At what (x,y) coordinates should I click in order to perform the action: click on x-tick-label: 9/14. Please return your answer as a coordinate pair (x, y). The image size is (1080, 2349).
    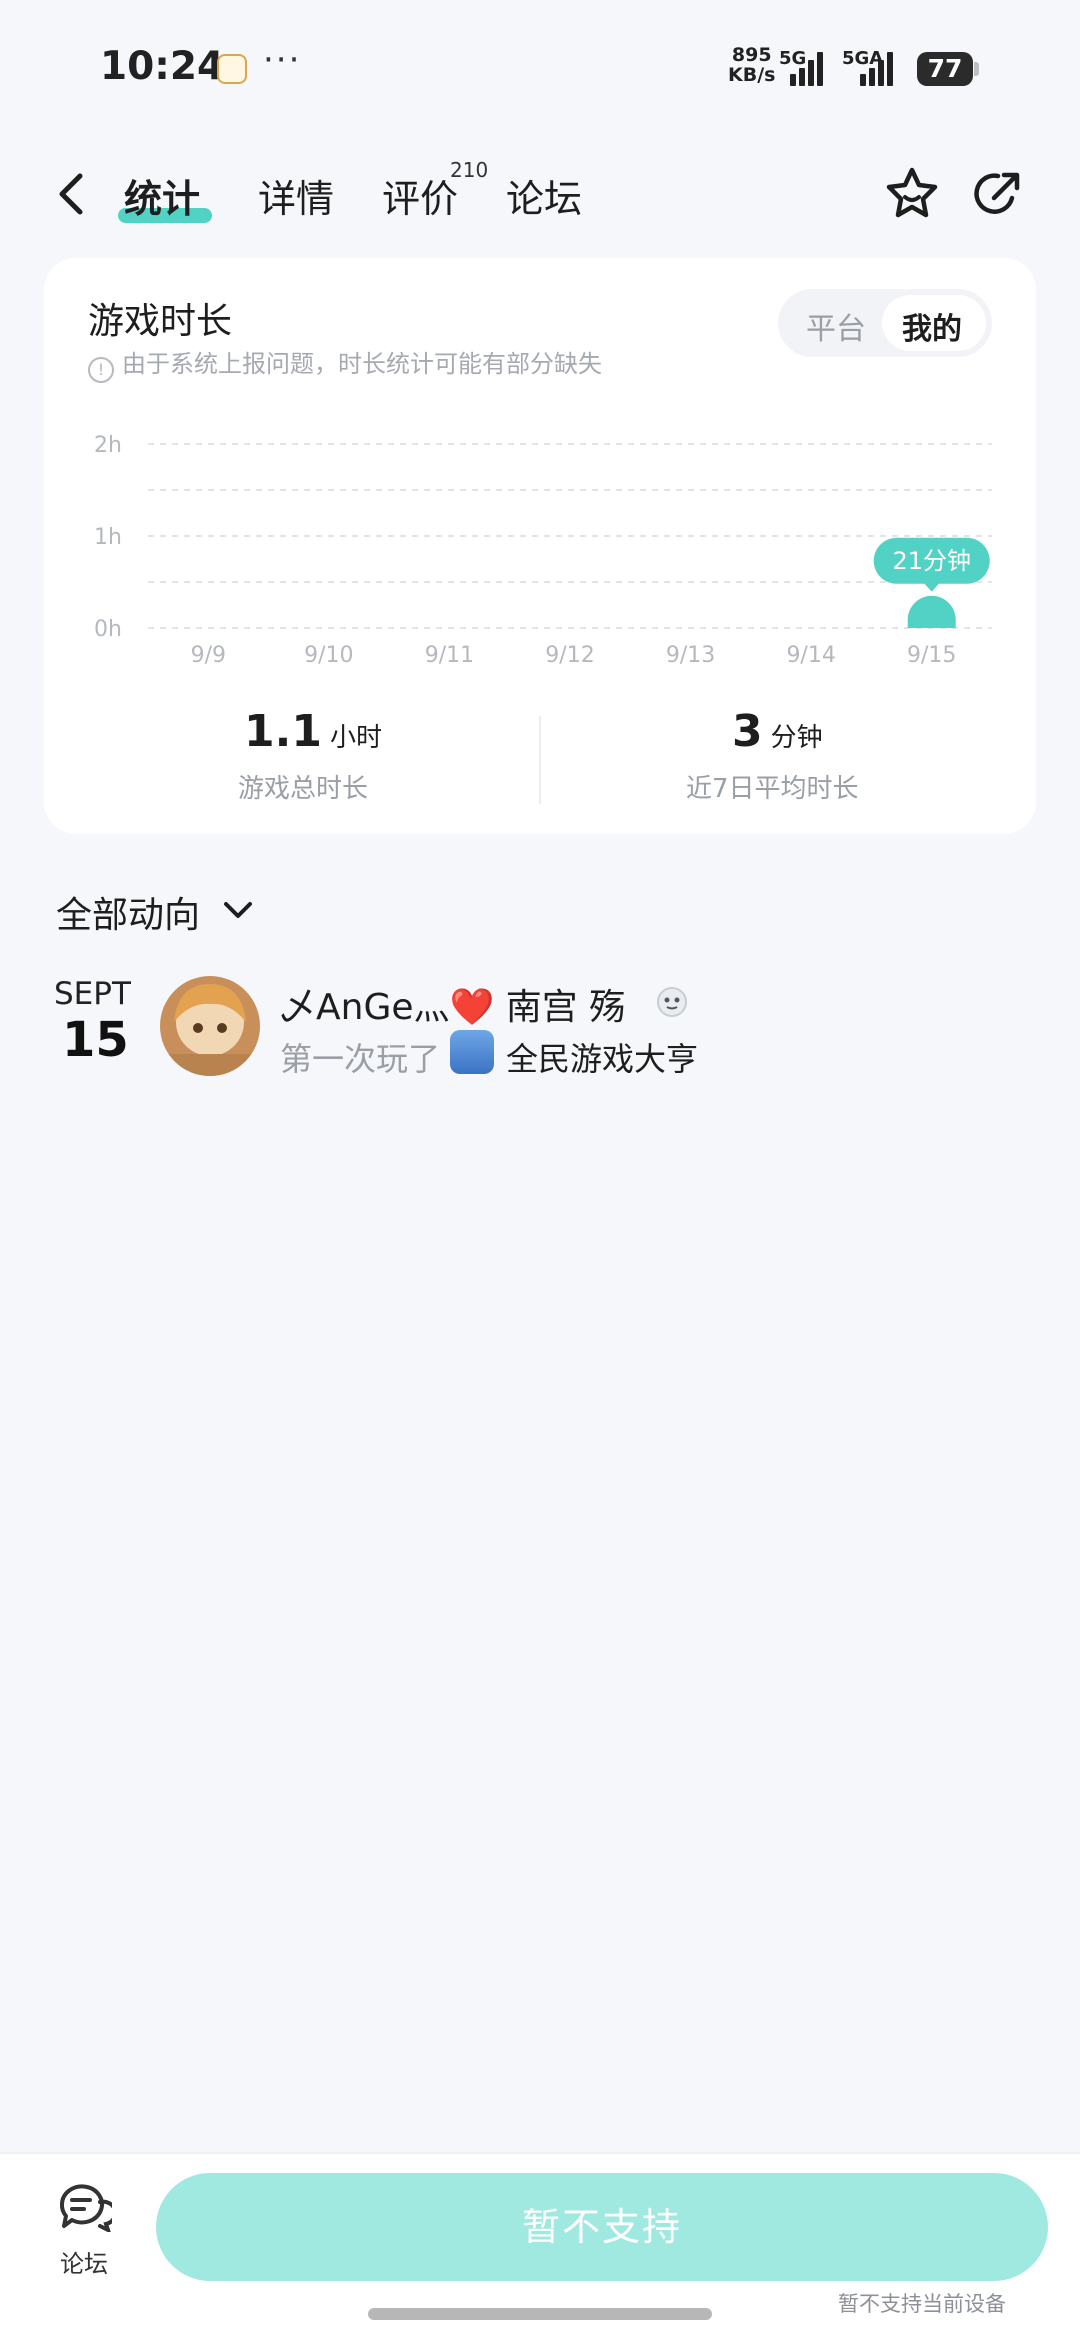
    Looking at the image, I should click on (810, 655).